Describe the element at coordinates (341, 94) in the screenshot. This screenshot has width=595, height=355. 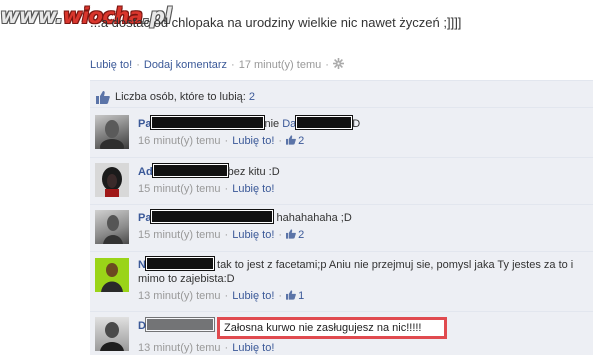
I see `likes-summary: Liczba osób, które to lubią: 2` at that location.